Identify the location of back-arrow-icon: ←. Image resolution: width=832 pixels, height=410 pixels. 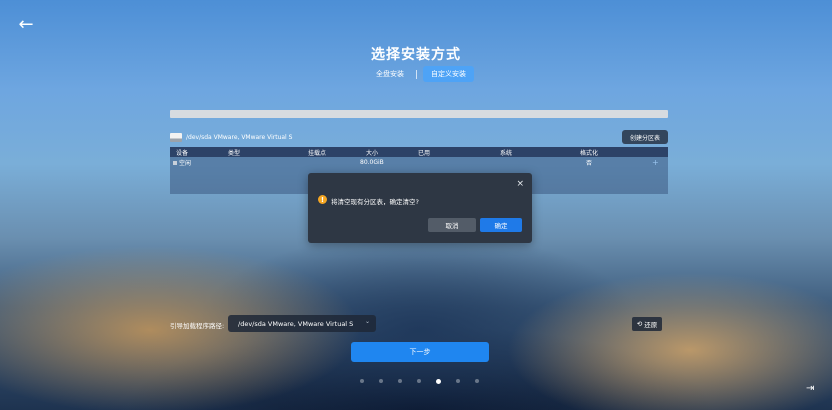
(26, 24).